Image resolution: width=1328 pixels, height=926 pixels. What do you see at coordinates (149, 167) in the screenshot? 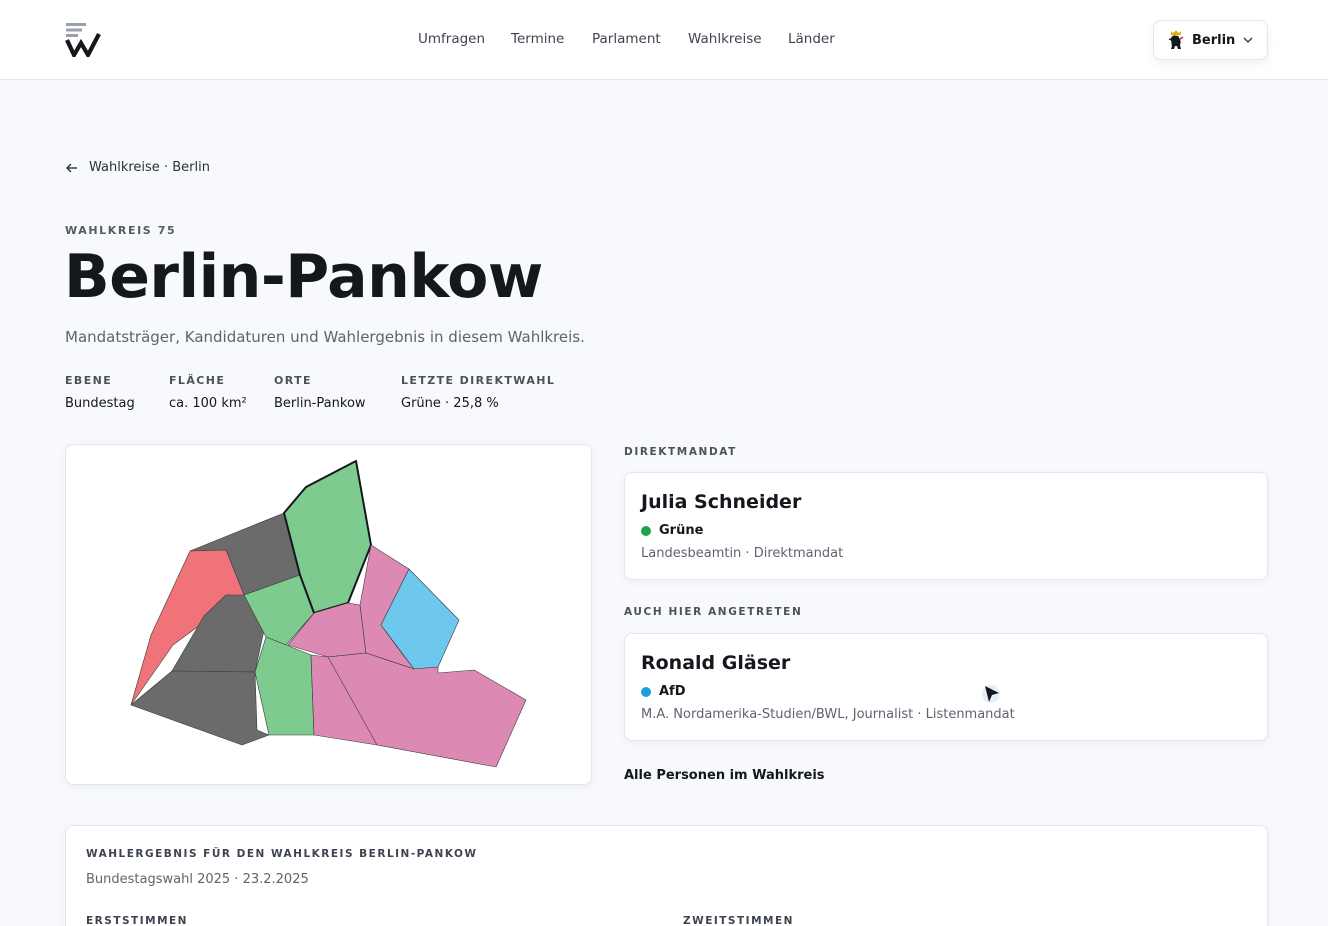
I see `breadcrumb-label: Wahlkreise · Berlin` at bounding box center [149, 167].